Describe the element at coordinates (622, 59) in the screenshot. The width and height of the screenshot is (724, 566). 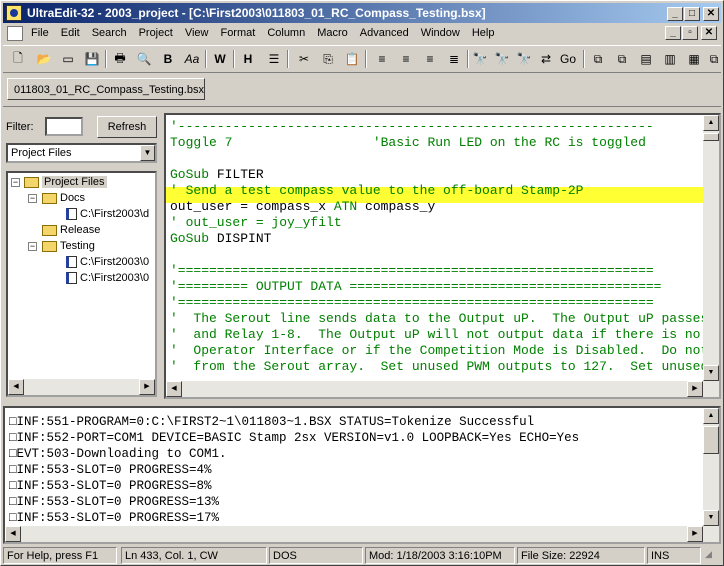
I see `window-next-icon: ⧉` at that location.